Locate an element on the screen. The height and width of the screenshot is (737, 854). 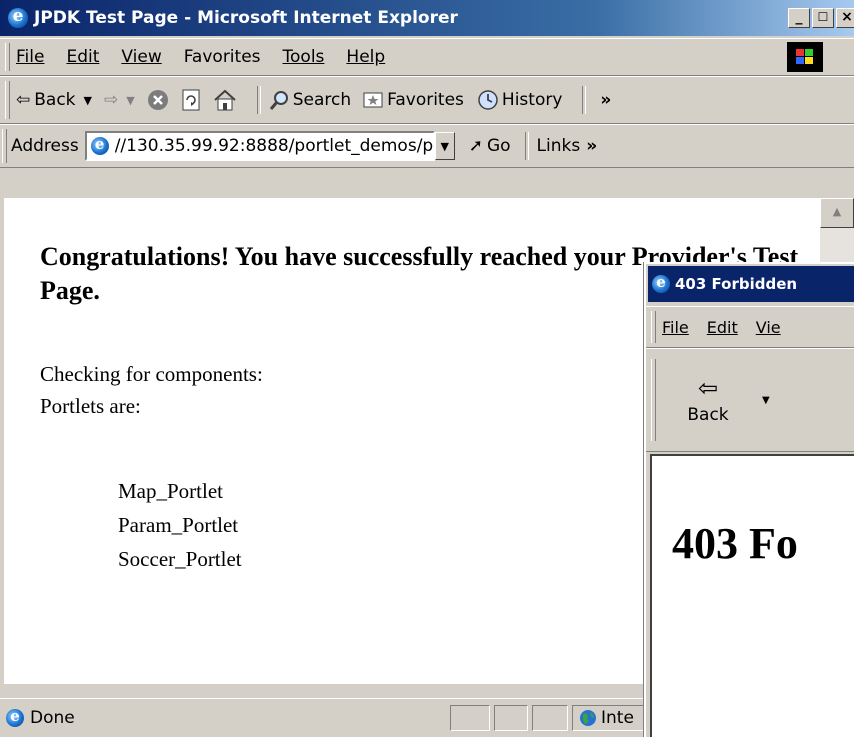
forward-arrow-icon: ⇨ is located at coordinates (111, 100).